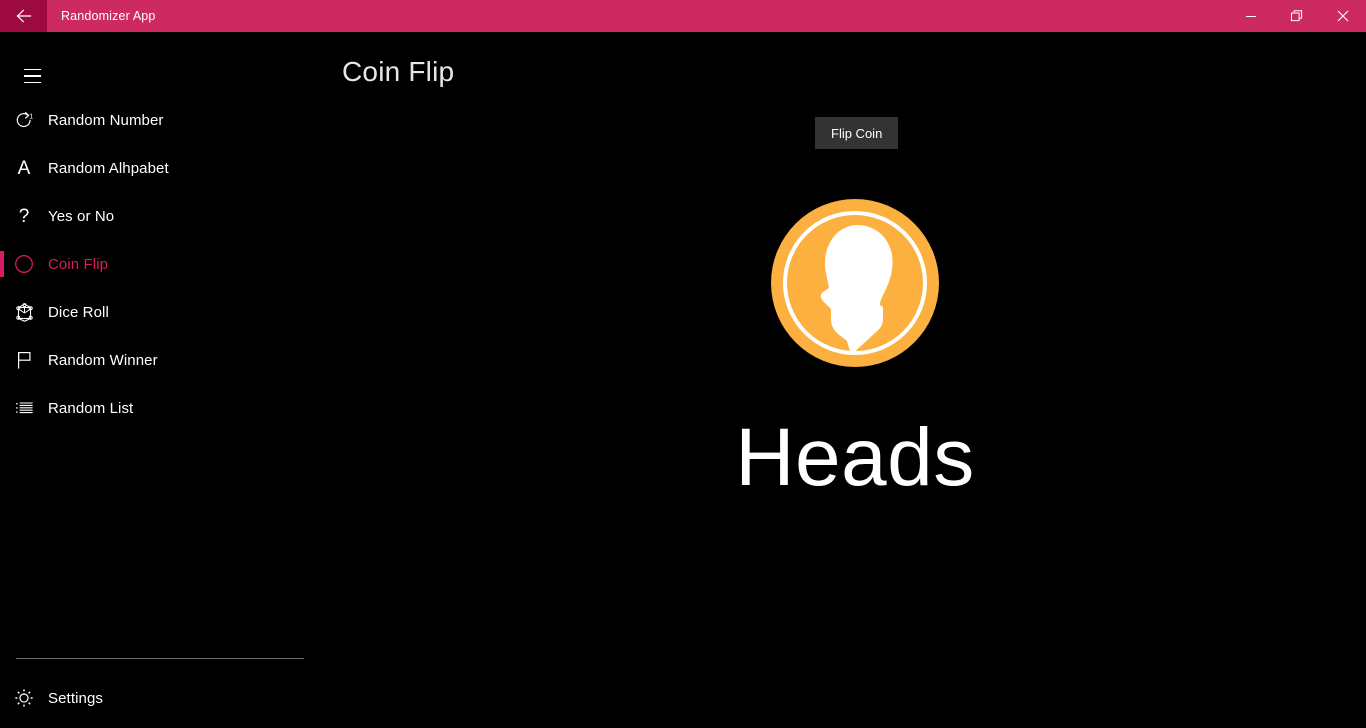 The width and height of the screenshot is (1366, 728). What do you see at coordinates (160, 216) in the screenshot?
I see `sidebar-item-yes-or-no: ? Yes or No` at bounding box center [160, 216].